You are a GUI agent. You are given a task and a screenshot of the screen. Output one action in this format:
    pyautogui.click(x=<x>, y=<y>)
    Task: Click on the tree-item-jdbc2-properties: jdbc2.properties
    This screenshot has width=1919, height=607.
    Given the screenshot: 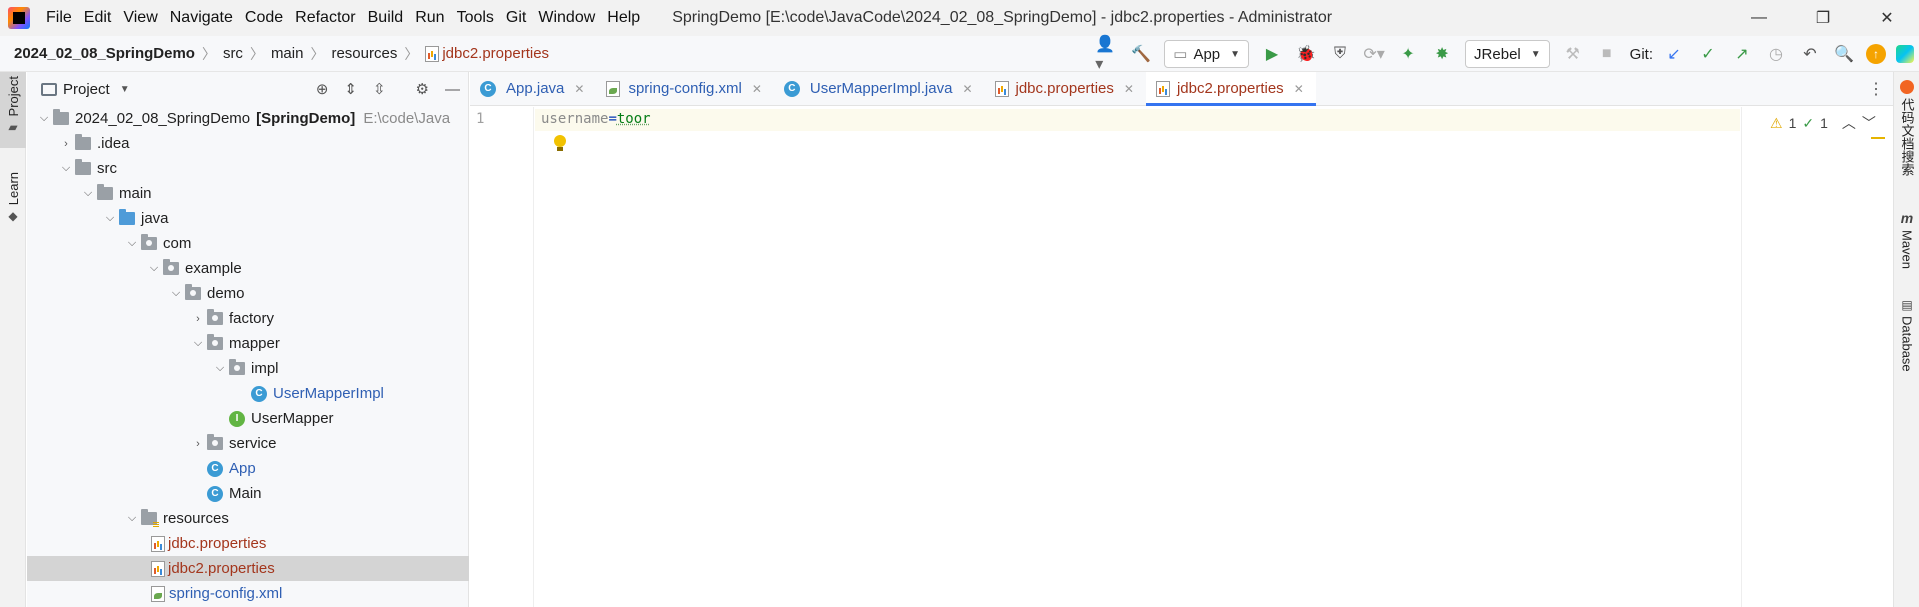 What is the action you would take?
    pyautogui.click(x=248, y=568)
    